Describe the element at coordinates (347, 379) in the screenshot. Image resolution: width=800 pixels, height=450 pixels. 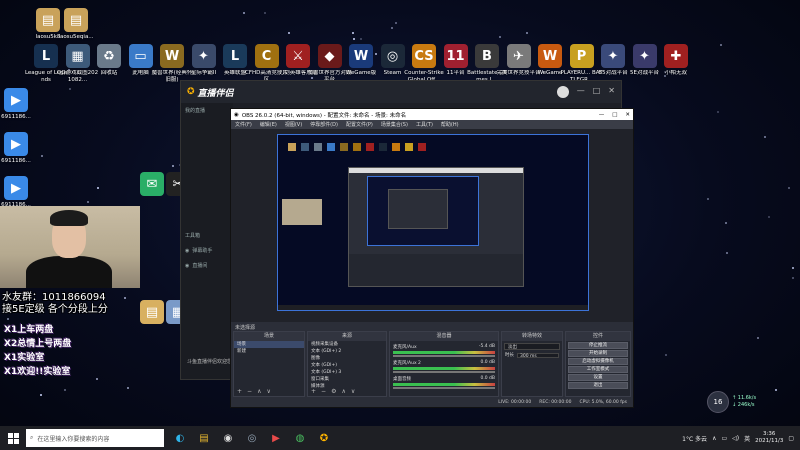
I see `source-item: 窗口采集` at that location.